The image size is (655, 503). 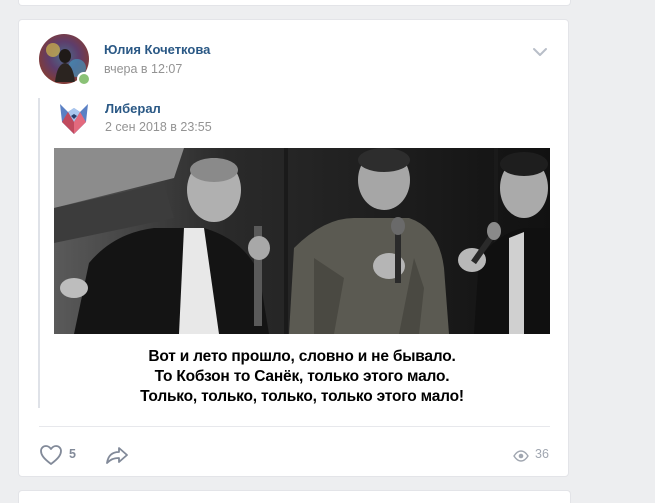 What do you see at coordinates (143, 69) in the screenshot?
I see `post-date: вчера в 12:07` at bounding box center [143, 69].